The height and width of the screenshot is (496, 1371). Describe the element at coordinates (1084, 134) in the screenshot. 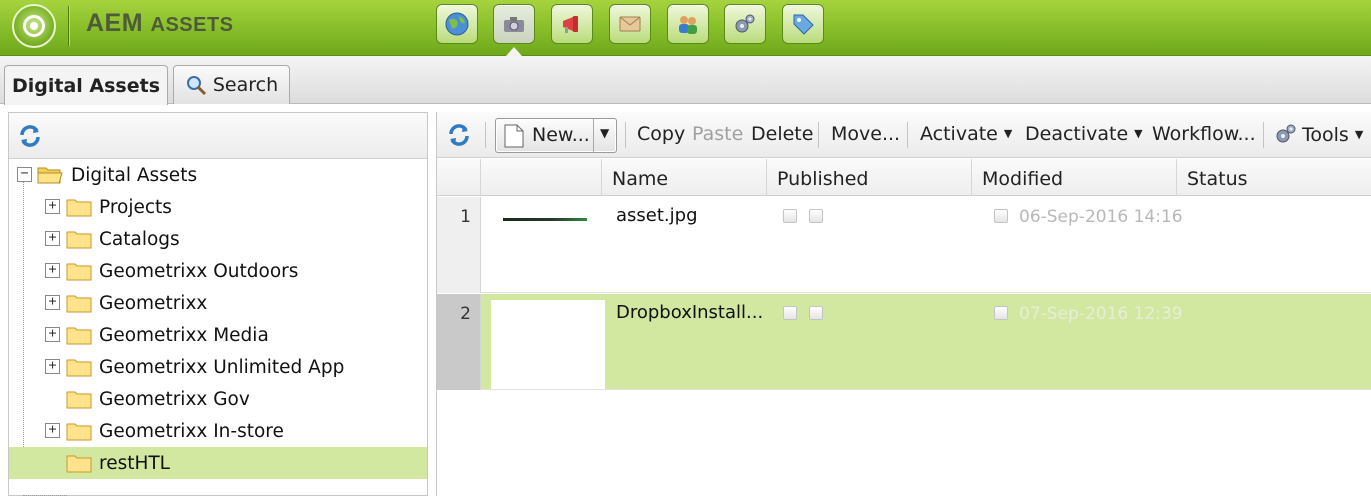

I see `deactivate-button: Deactivate ▼` at that location.